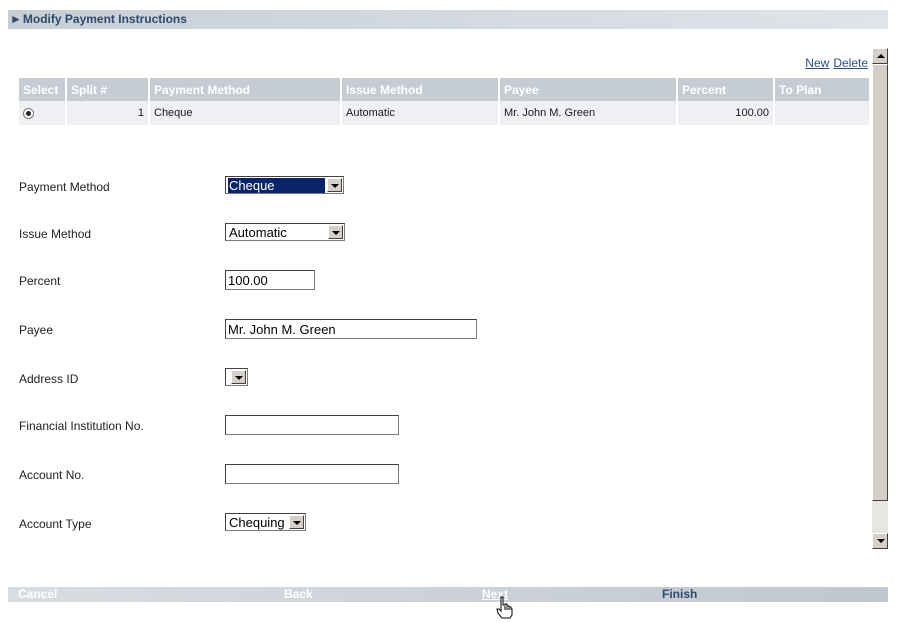 The image size is (898, 623). I want to click on cancel-button: Cancel, so click(37, 594).